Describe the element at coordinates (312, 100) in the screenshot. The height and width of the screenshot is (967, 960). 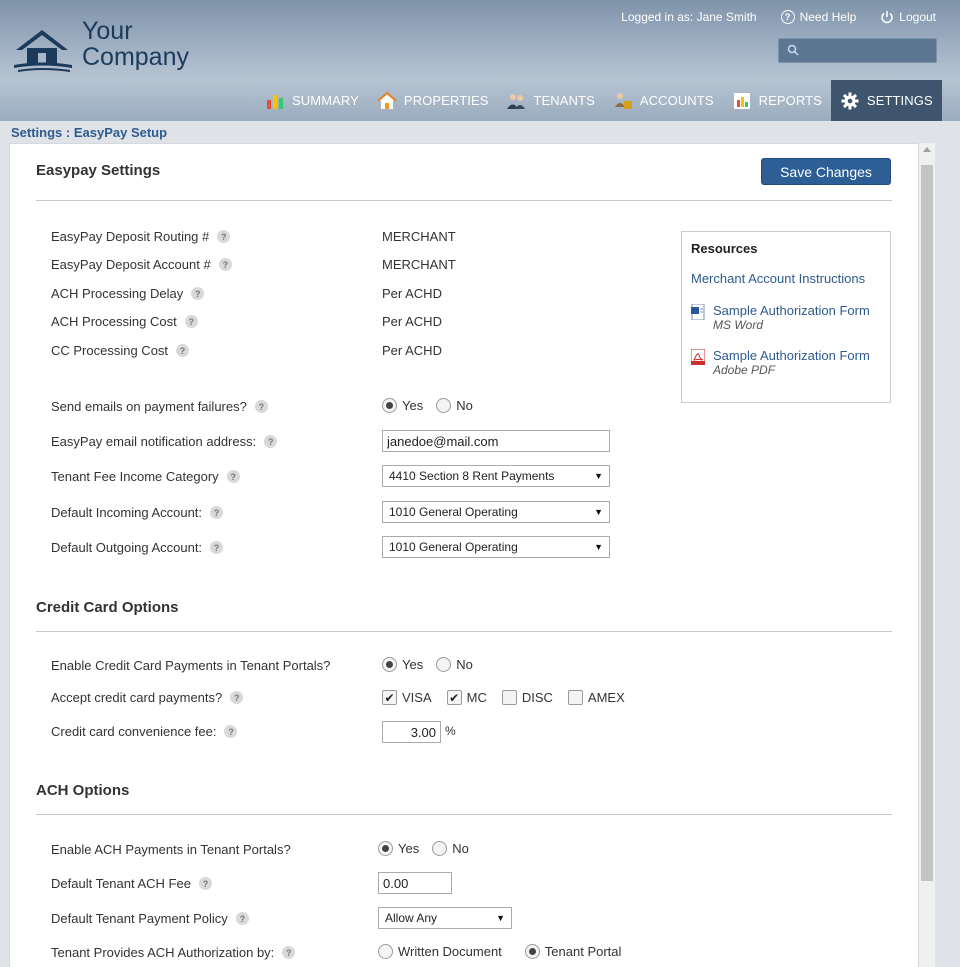
I see `tab-summary: SUMMARY` at that location.